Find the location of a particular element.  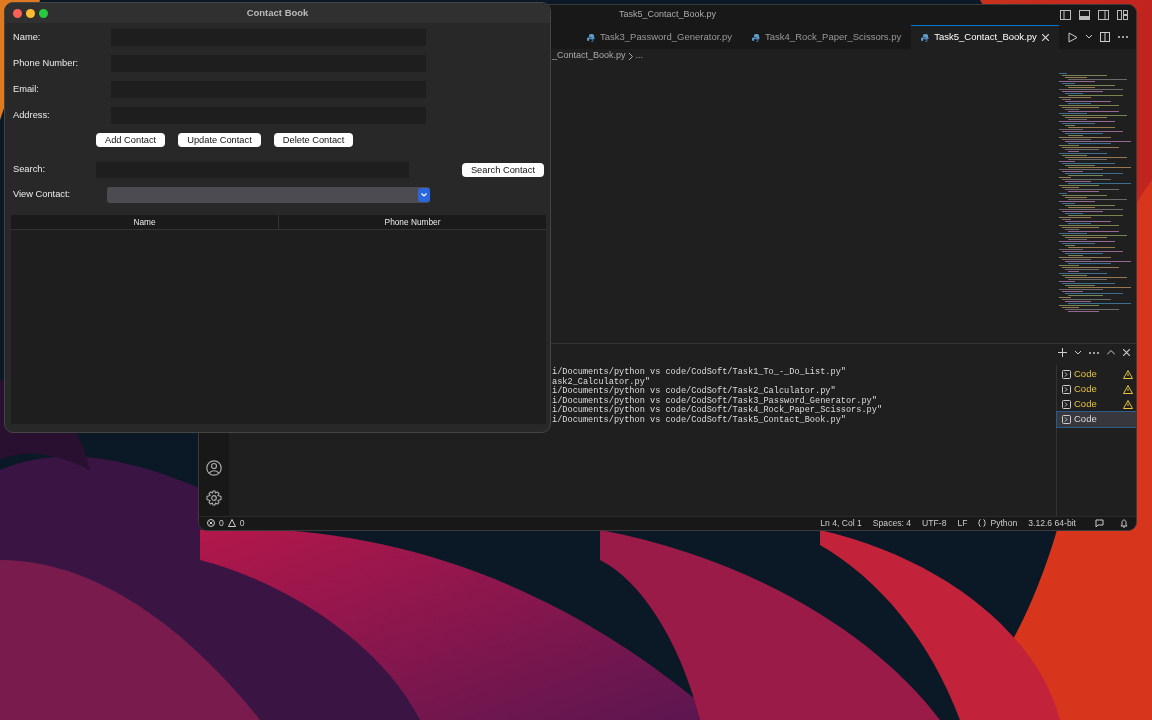

status-item: LF is located at coordinates (962, 523).